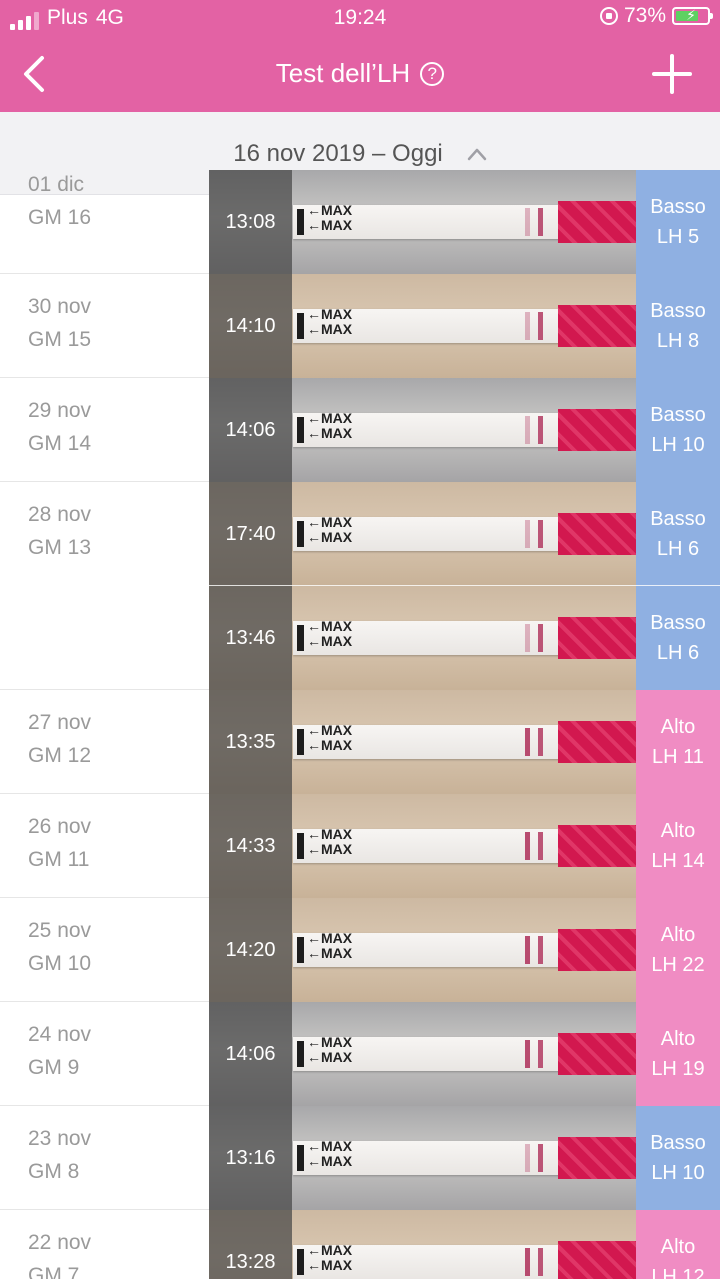  I want to click on result-badge: Basso LH 6, so click(678, 638).